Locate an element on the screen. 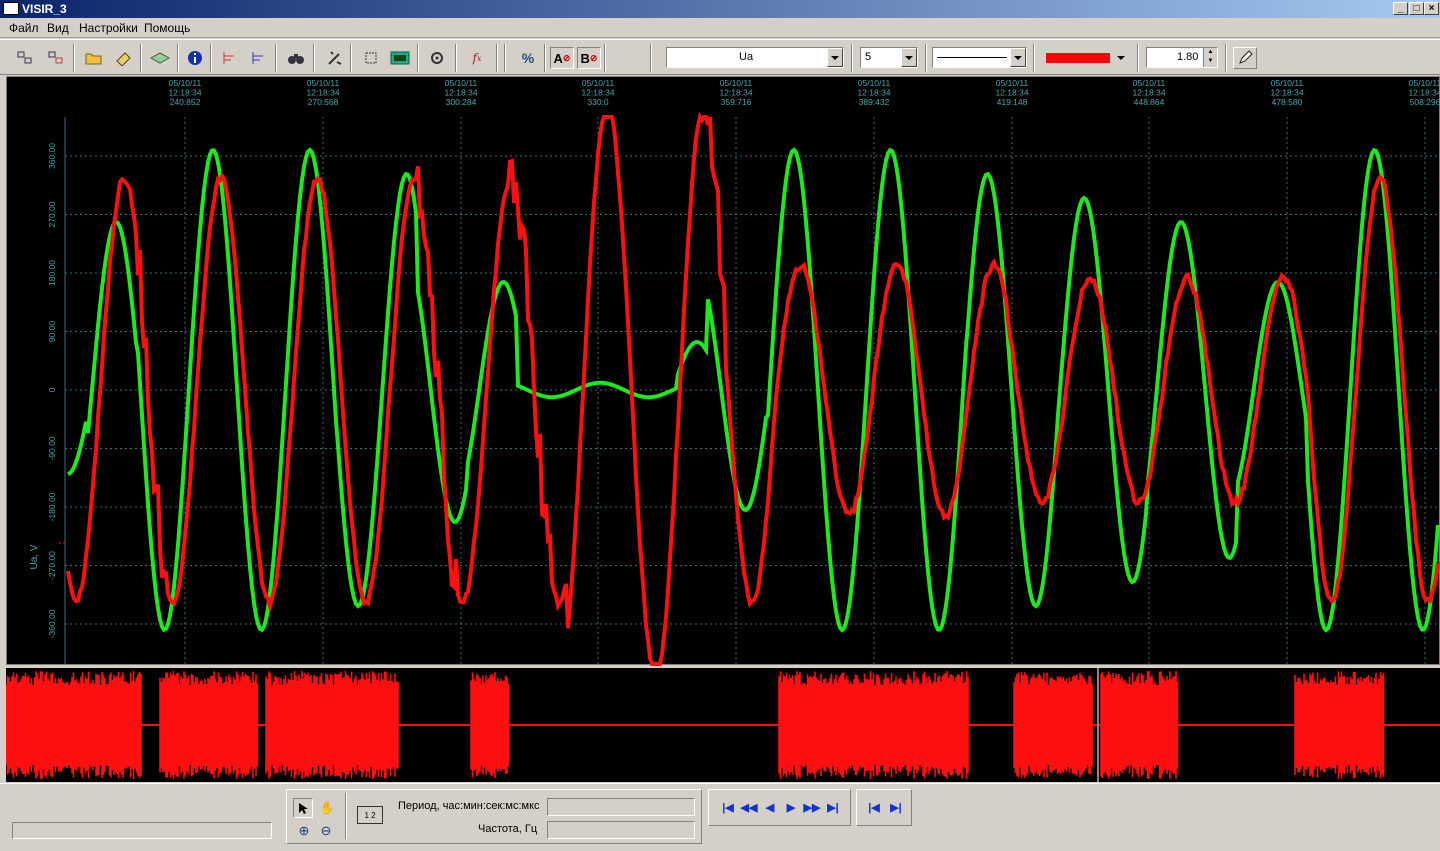  hand-icon: ✋ is located at coordinates (327, 808).